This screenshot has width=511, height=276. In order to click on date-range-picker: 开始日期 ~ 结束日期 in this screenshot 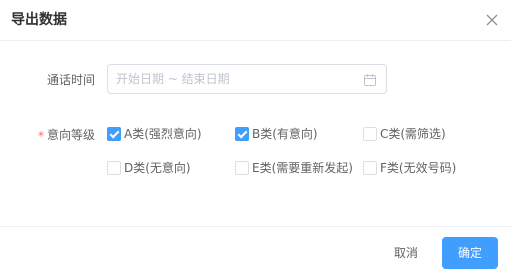, I will do `click(247, 79)`.